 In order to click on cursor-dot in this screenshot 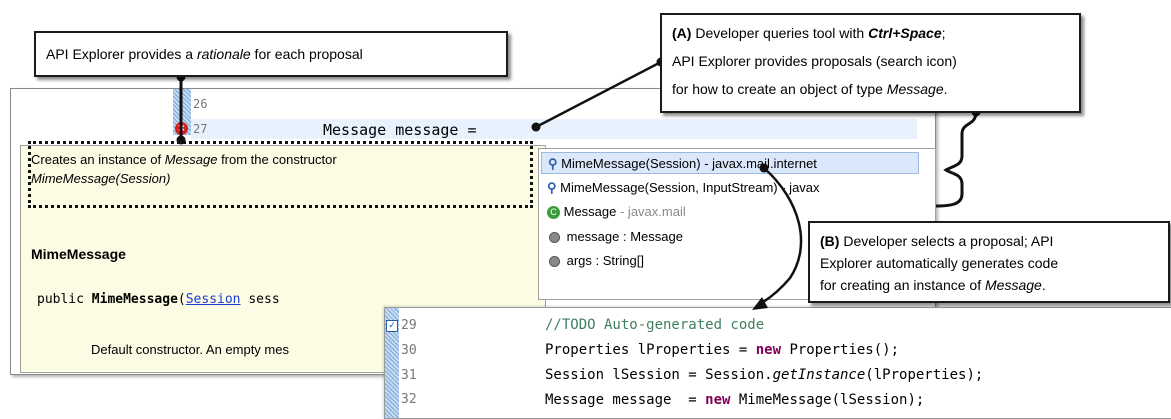, I will do `click(536, 127)`.